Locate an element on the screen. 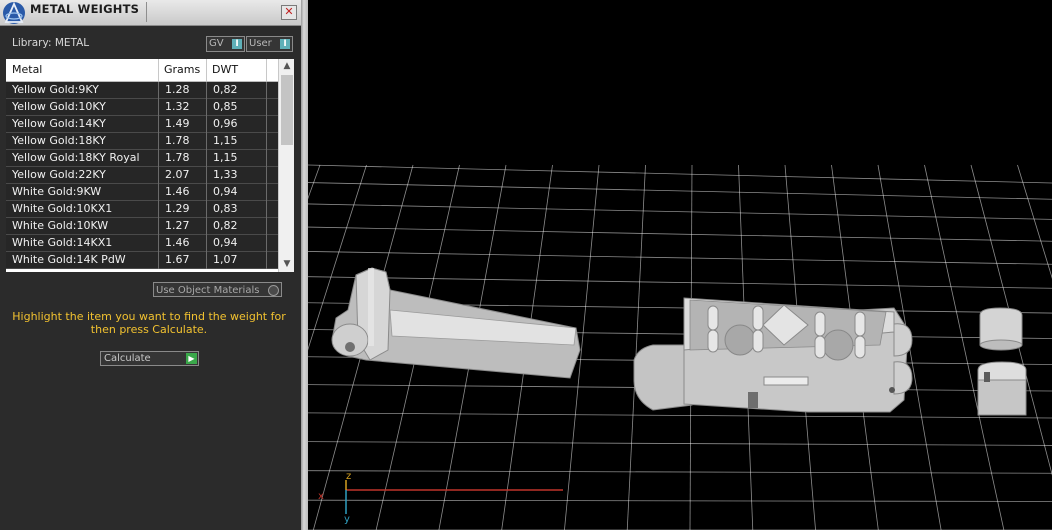  scroll-thumb is located at coordinates (287, 110).